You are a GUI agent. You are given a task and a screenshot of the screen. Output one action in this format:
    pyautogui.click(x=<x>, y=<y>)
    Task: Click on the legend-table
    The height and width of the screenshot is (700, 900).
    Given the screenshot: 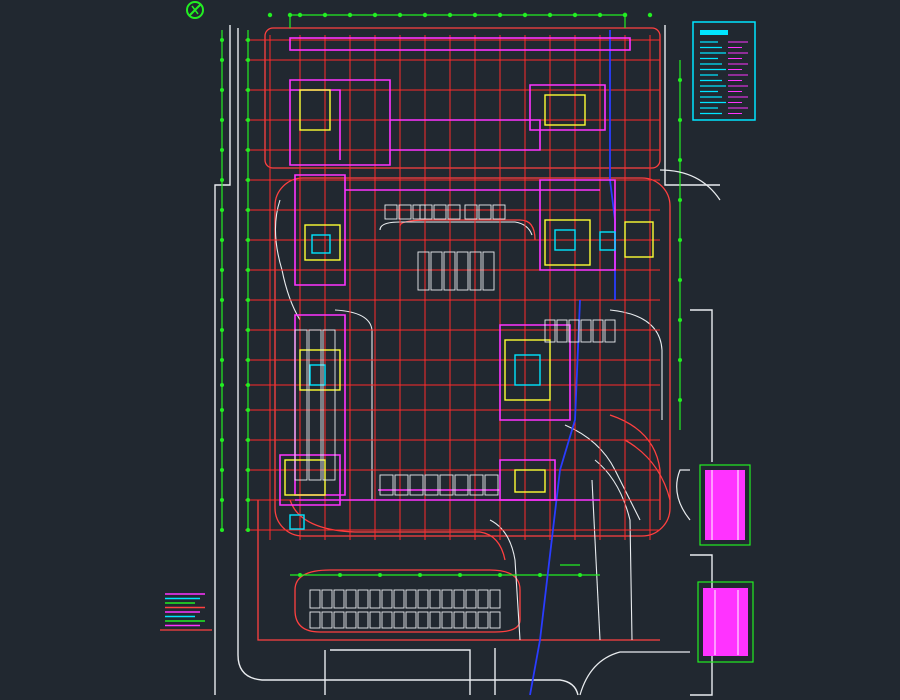 What is the action you would take?
    pyautogui.click(x=724, y=71)
    